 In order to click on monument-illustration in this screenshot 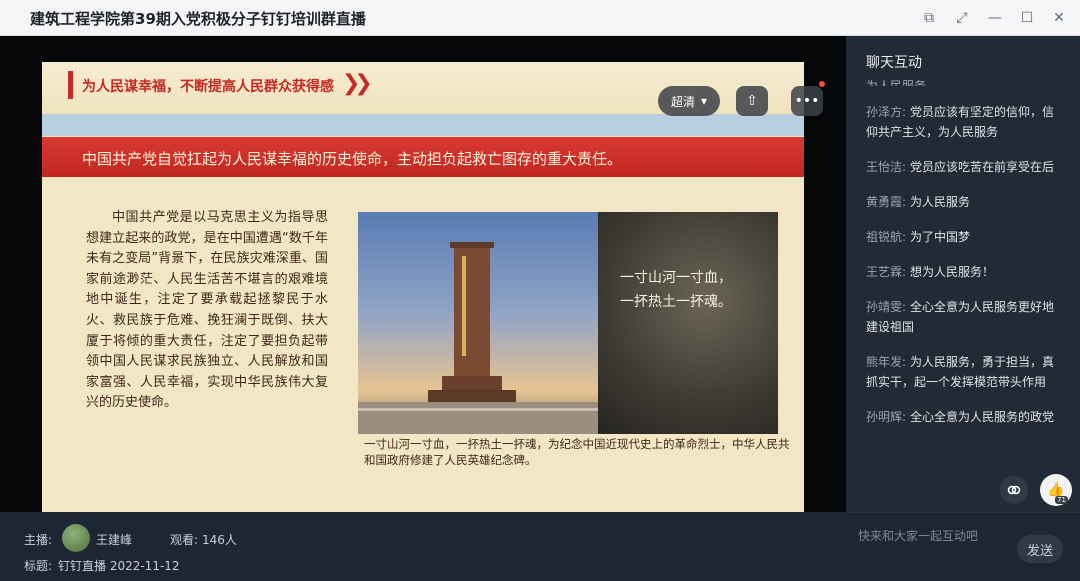, I will do `click(478, 338)`.